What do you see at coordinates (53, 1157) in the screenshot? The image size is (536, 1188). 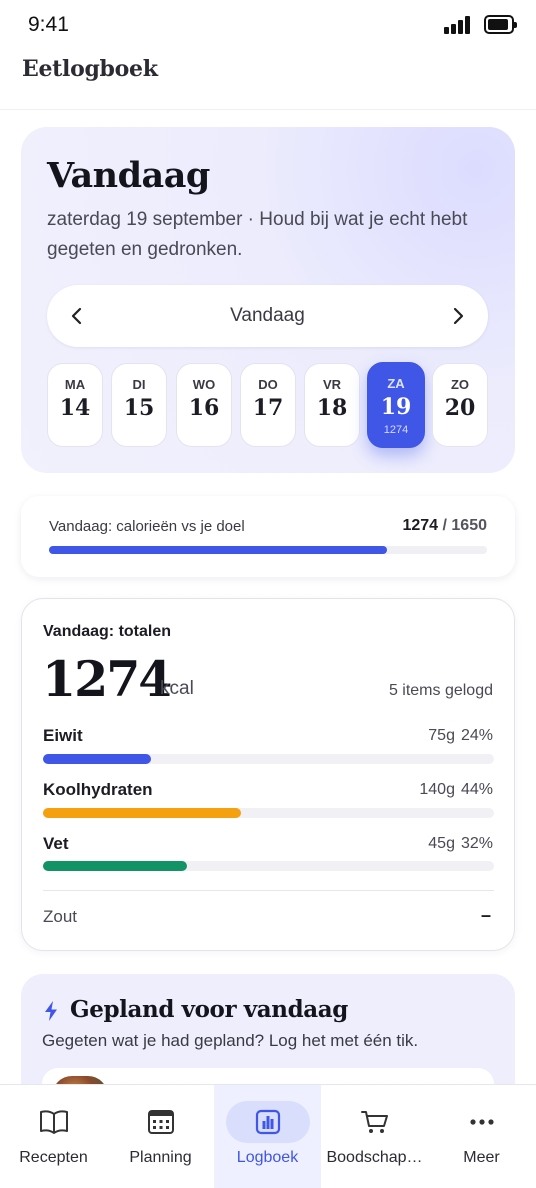 I see `tab-label: Recepten` at bounding box center [53, 1157].